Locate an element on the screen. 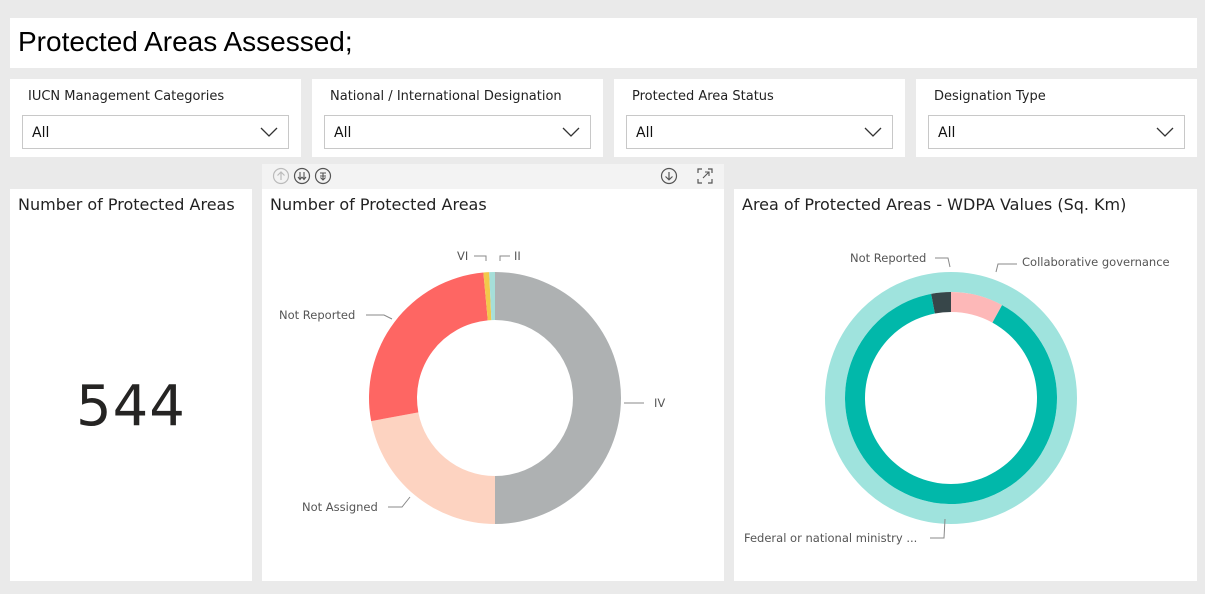  page-title: Protected Areas Assessed; is located at coordinates (185, 41).